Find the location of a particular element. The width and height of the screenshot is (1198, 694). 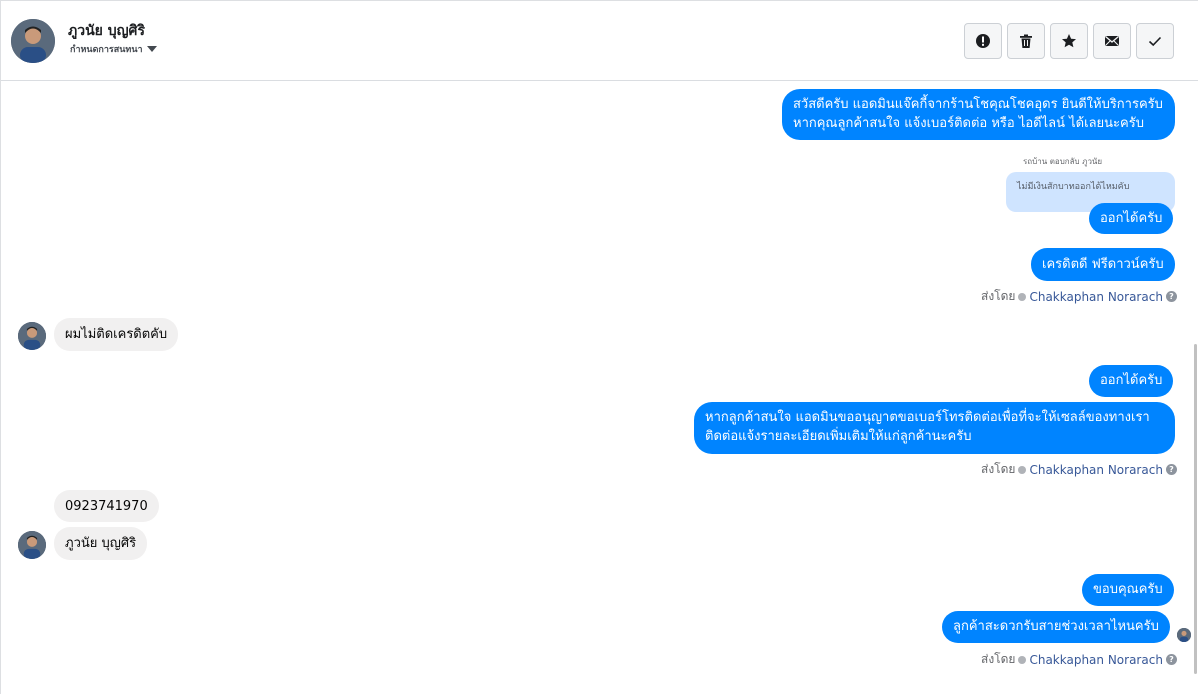

message-text: 0923741970 is located at coordinates (106, 506).